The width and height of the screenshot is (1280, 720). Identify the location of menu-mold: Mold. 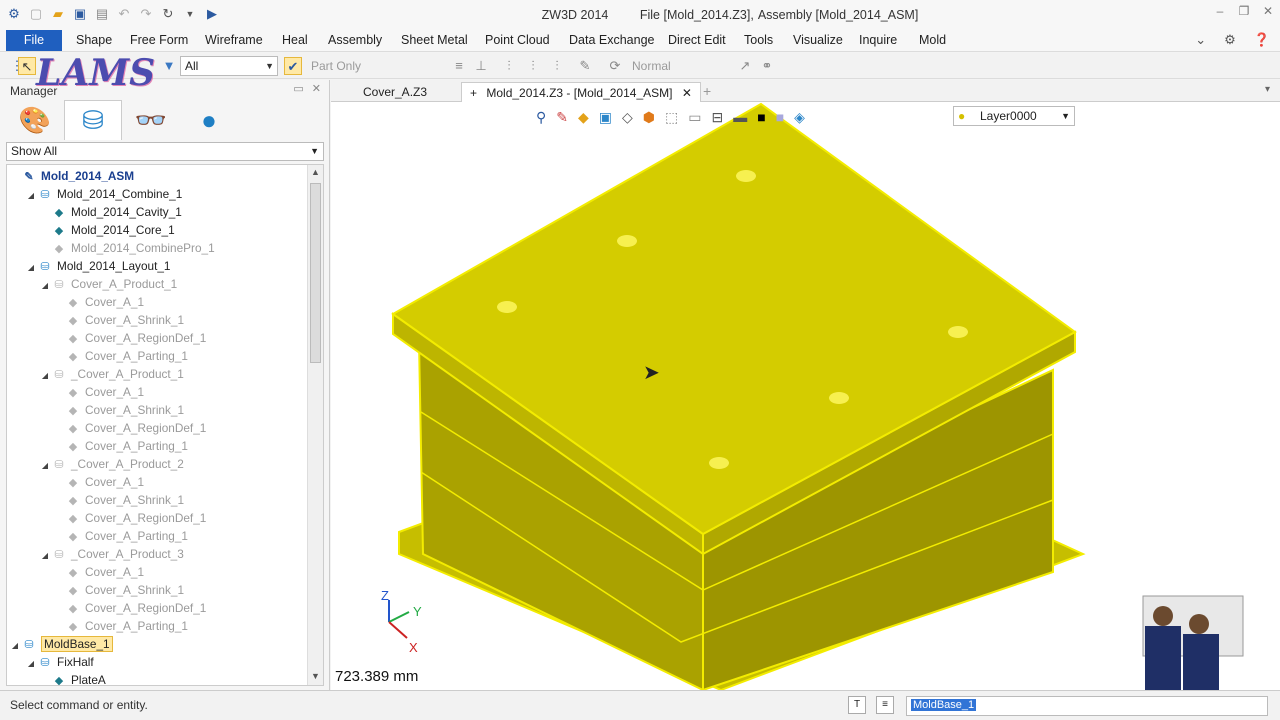
(932, 40).